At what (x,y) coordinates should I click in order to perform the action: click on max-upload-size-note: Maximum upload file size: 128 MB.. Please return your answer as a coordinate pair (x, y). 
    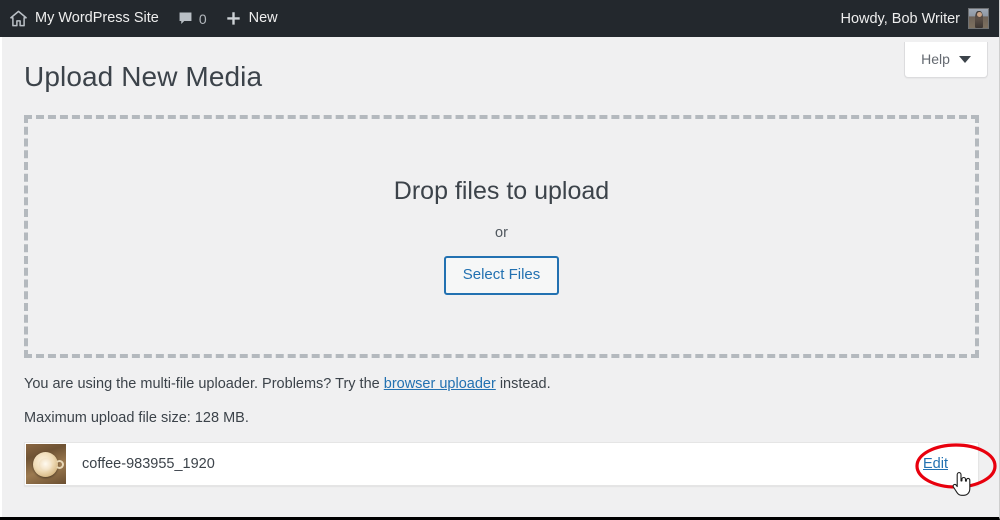
    Looking at the image, I should click on (136, 418).